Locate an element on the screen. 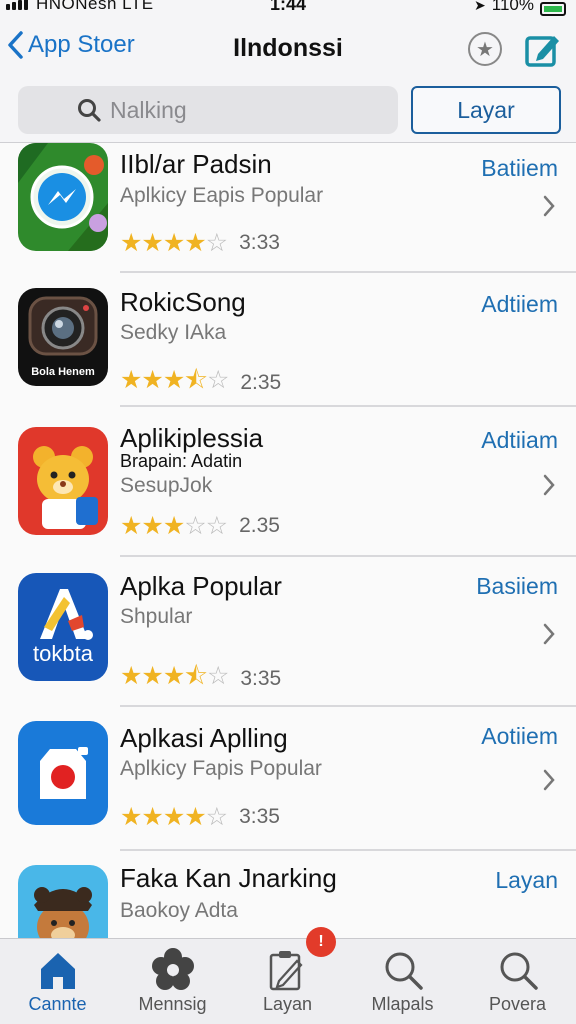  app-rating: ★★★★☆ 3:35 is located at coordinates (200, 817).